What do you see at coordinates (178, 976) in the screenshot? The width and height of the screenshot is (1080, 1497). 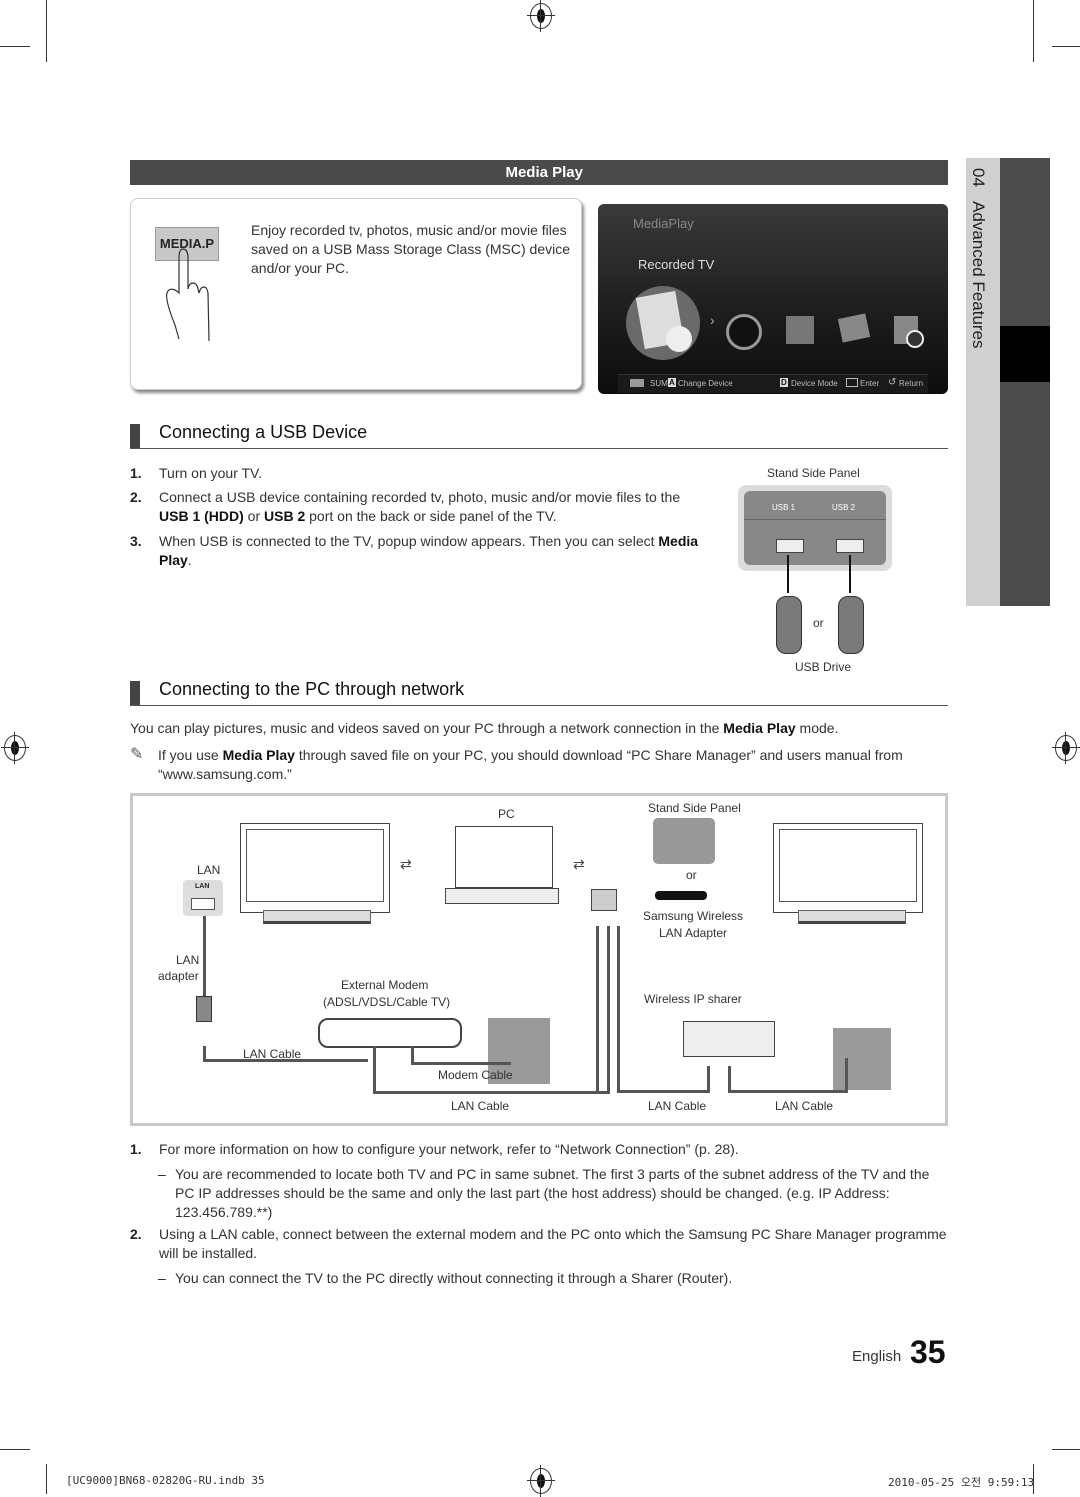 I see `lan-adapter-label: adapter` at bounding box center [178, 976].